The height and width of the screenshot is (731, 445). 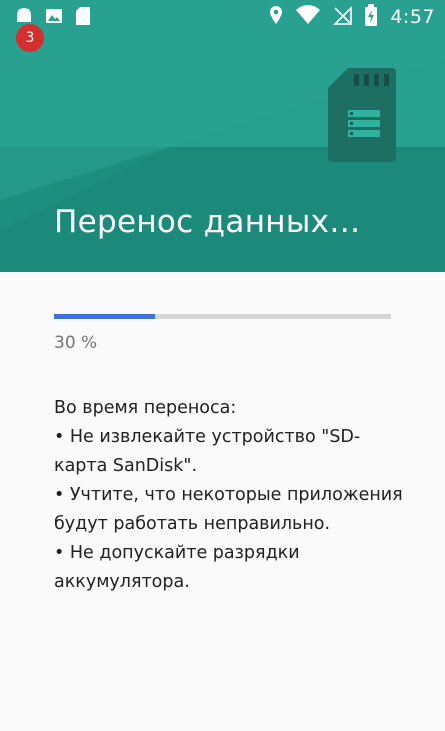 What do you see at coordinates (412, 17) in the screenshot?
I see `status-time: 4:57` at bounding box center [412, 17].